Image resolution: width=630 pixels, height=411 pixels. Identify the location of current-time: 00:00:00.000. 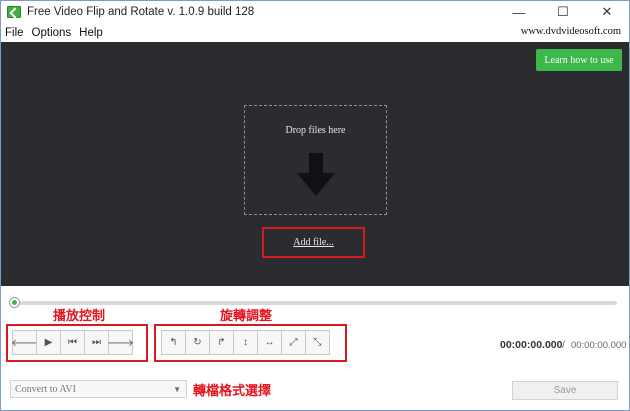
(531, 345).